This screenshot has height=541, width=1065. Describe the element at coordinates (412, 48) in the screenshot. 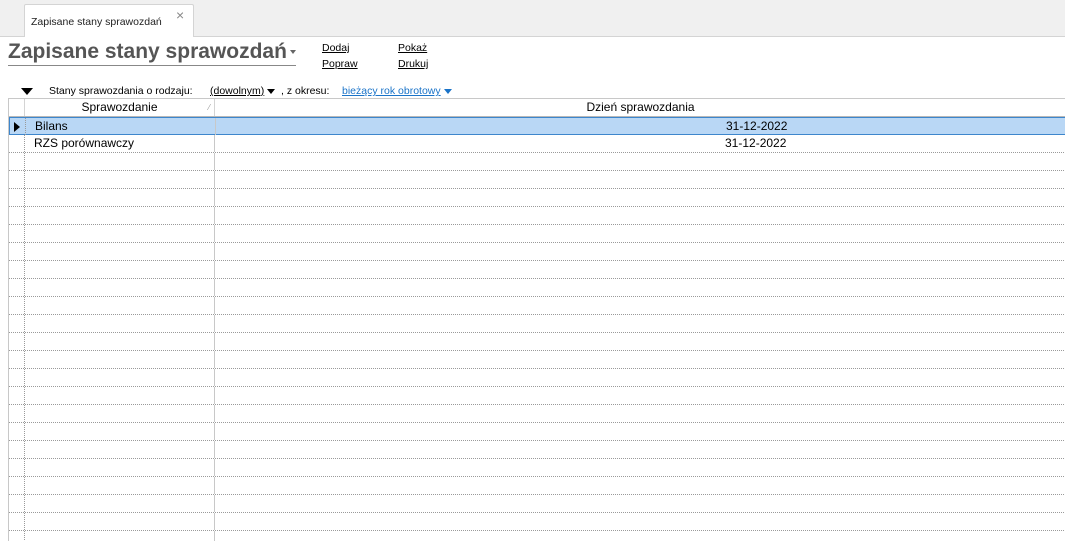

I see `show-button: Pokaż` at that location.